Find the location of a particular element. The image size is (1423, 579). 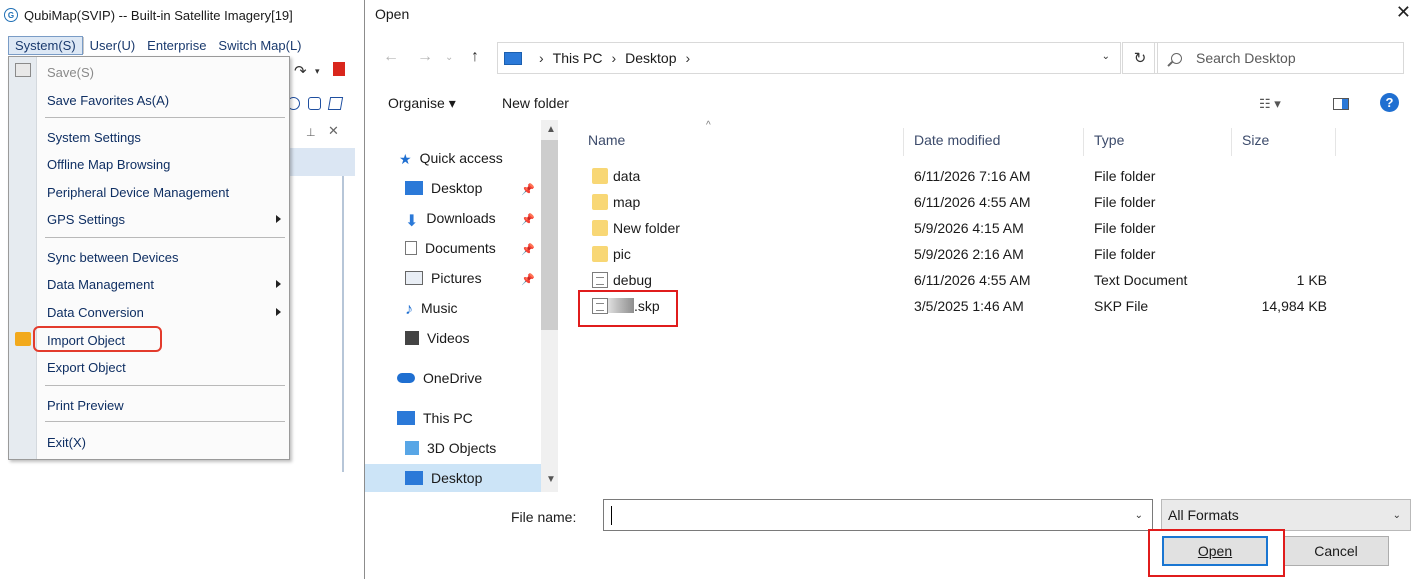

documents-icon is located at coordinates (411, 248).